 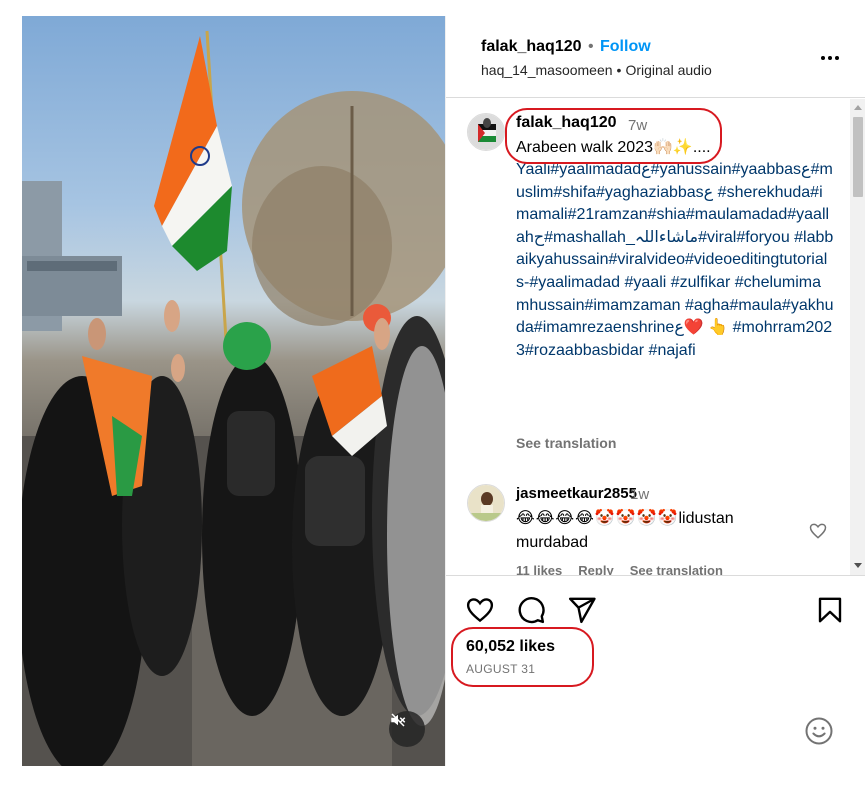 I want to click on audio-info: haq_14_masoomeen • Original audio, so click(x=596, y=70).